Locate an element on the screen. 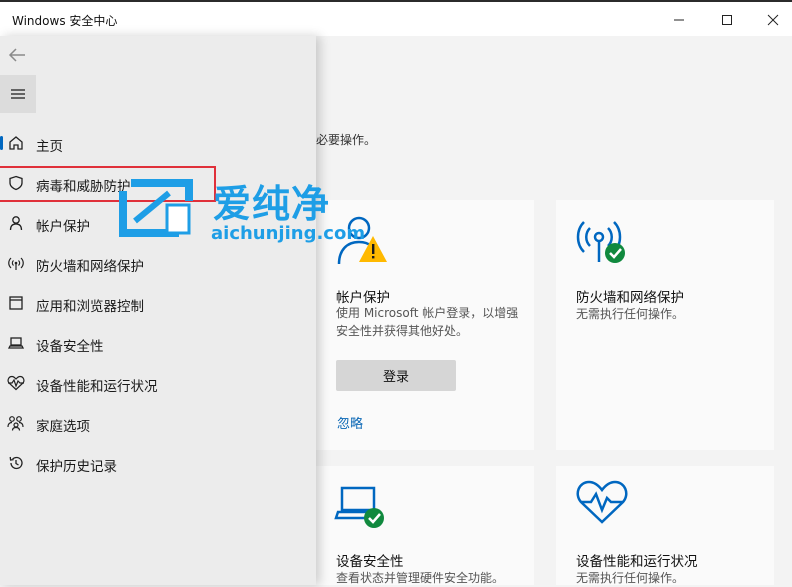 This screenshot has height=587, width=792. sidebar-item-family-options: 家庭选项 is located at coordinates (158, 423).